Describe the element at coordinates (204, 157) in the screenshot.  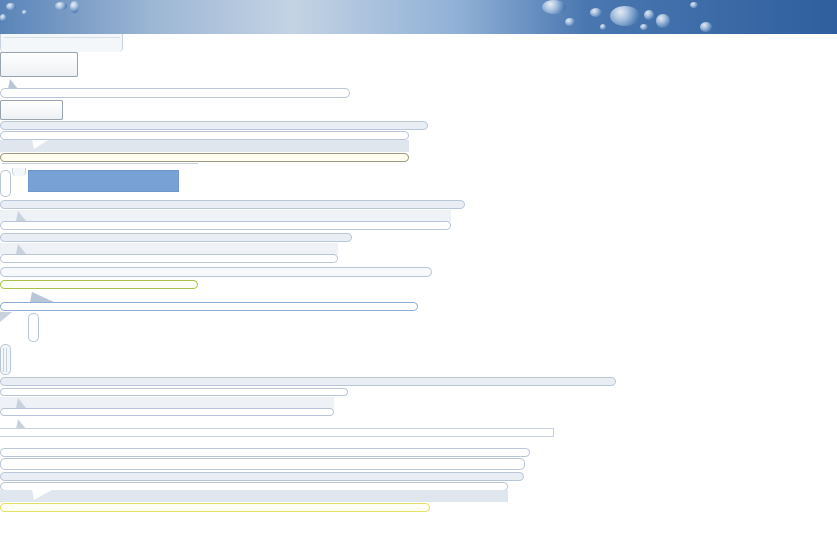
I see `highlight-row` at that location.